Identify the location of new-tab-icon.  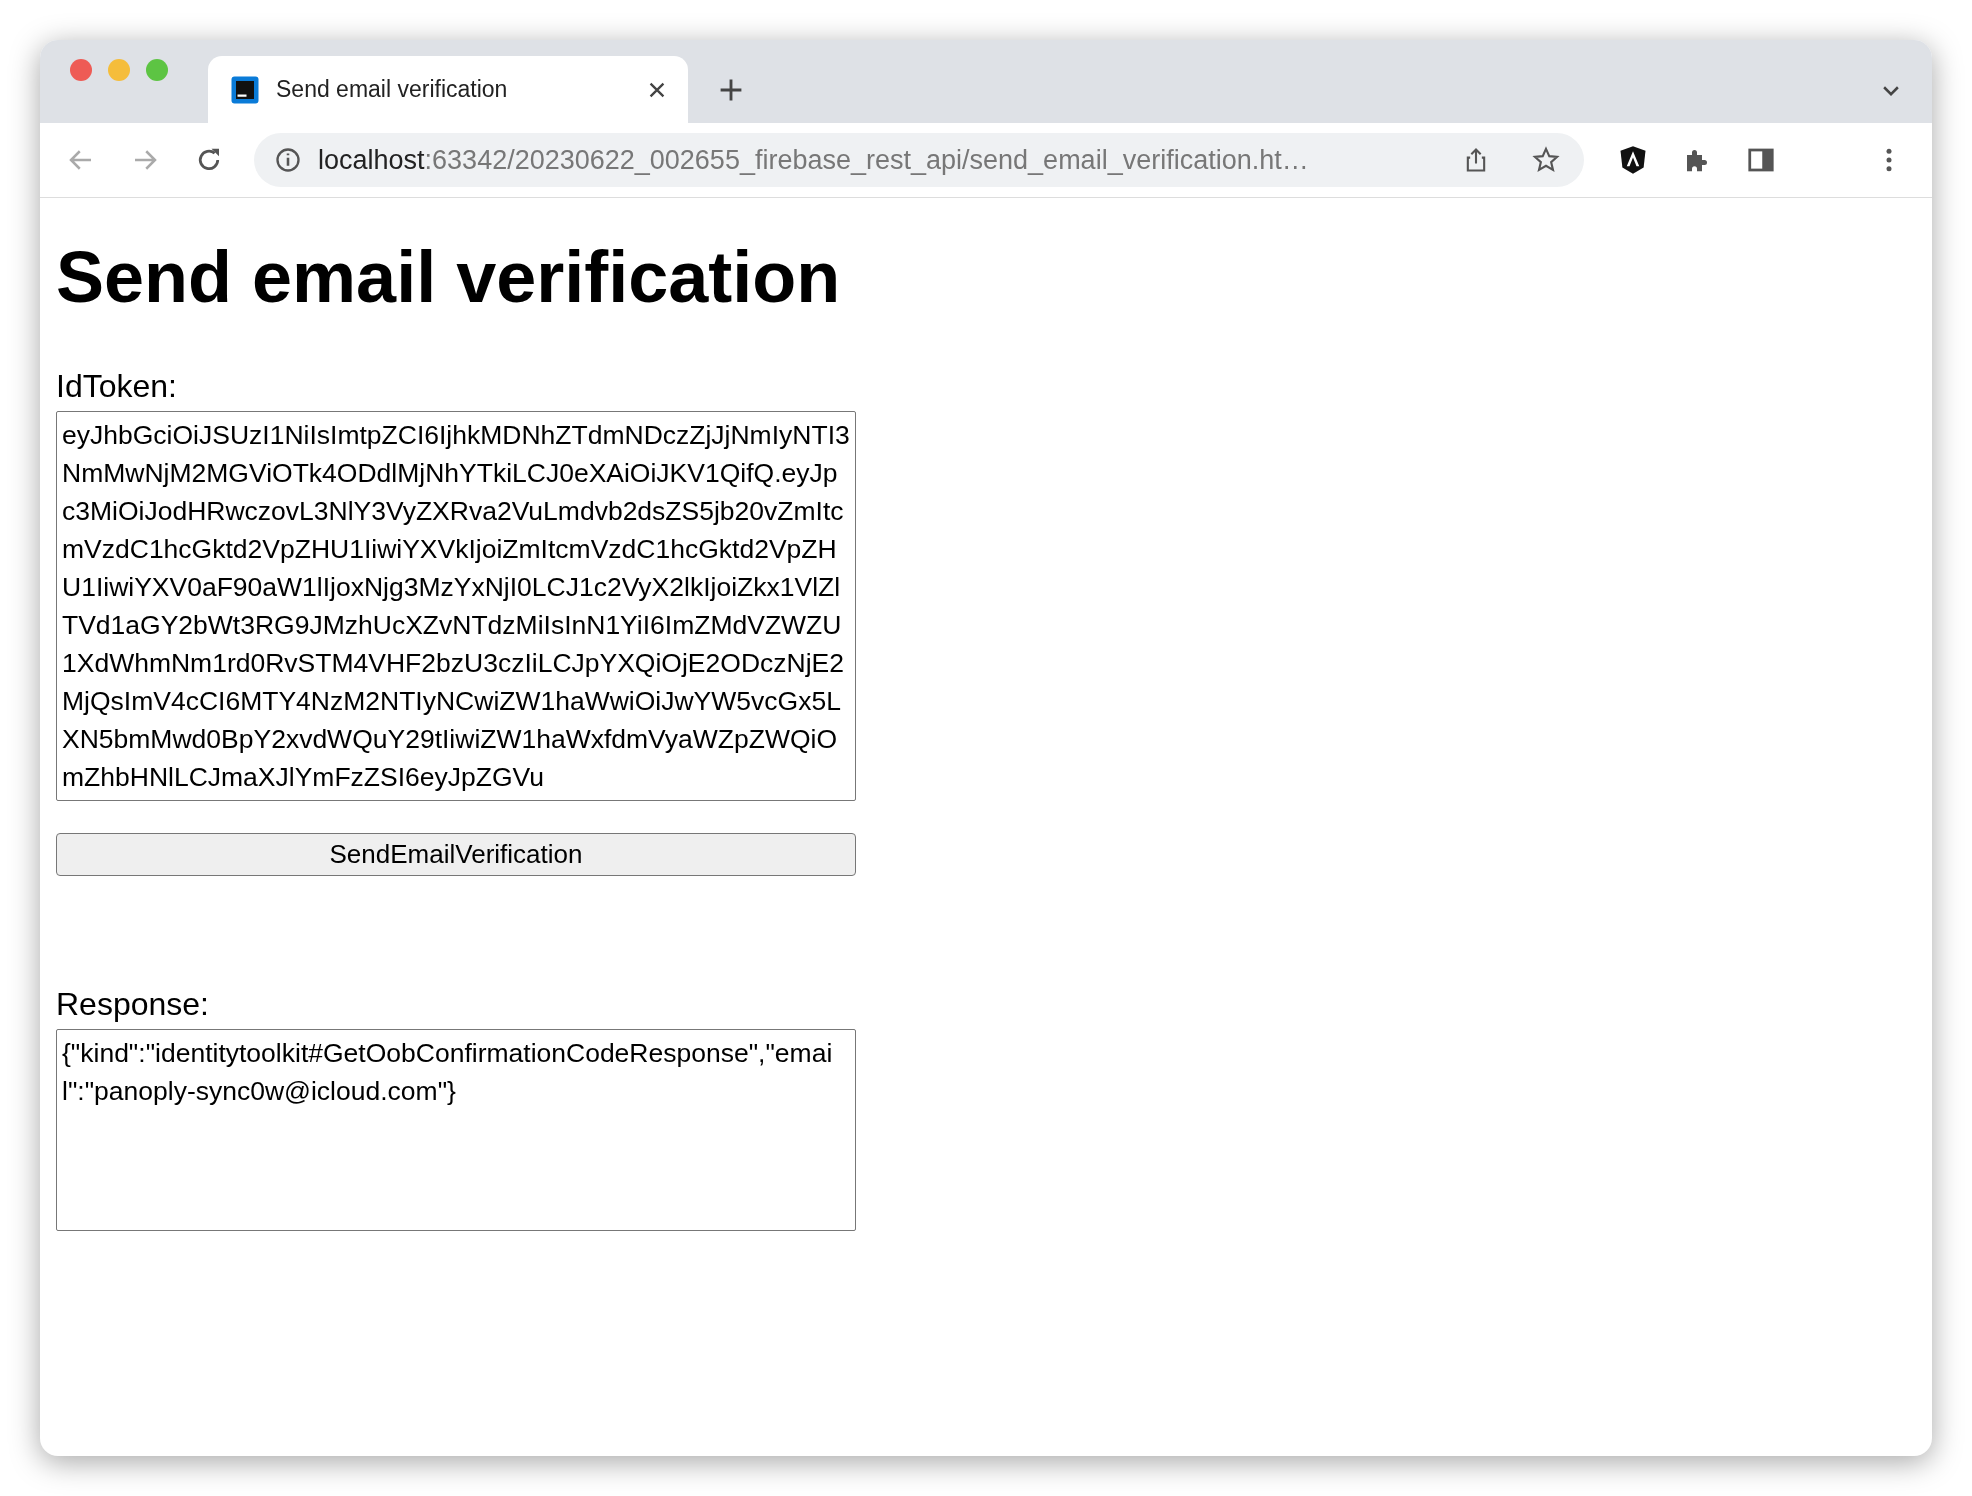
(731, 90).